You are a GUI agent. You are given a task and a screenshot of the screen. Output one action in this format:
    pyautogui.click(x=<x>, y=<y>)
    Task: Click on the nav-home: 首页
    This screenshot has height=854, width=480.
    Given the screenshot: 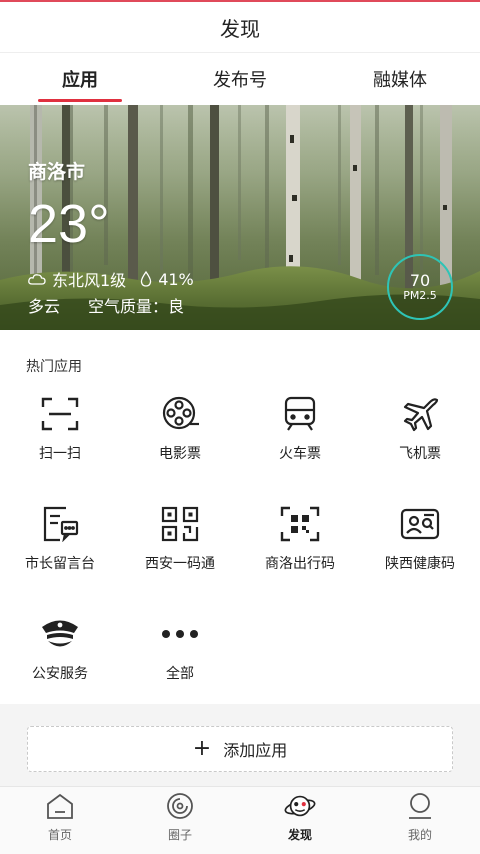 What is the action you would take?
    pyautogui.click(x=60, y=821)
    